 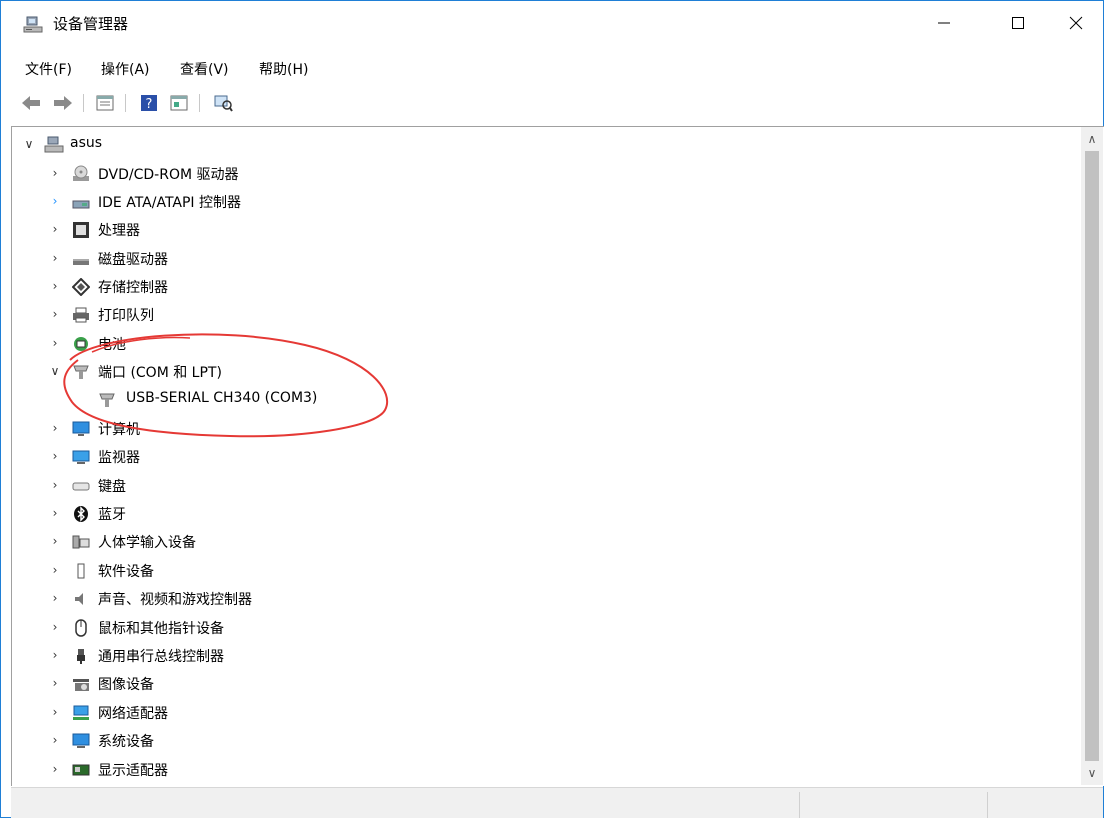 What do you see at coordinates (204, 69) in the screenshot?
I see `menu-view: 查看(V)` at bounding box center [204, 69].